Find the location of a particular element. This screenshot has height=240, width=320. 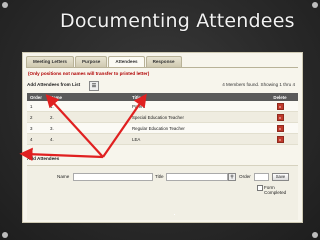

arrow-to-name-column is located at coordinates (74, 126).